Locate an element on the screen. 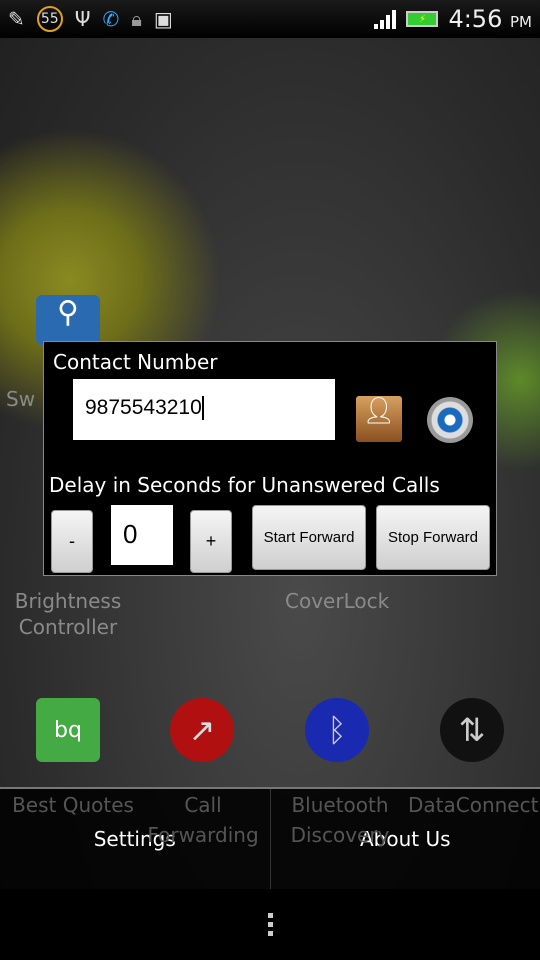  menu-item-about-us: About Us is located at coordinates (404, 839).